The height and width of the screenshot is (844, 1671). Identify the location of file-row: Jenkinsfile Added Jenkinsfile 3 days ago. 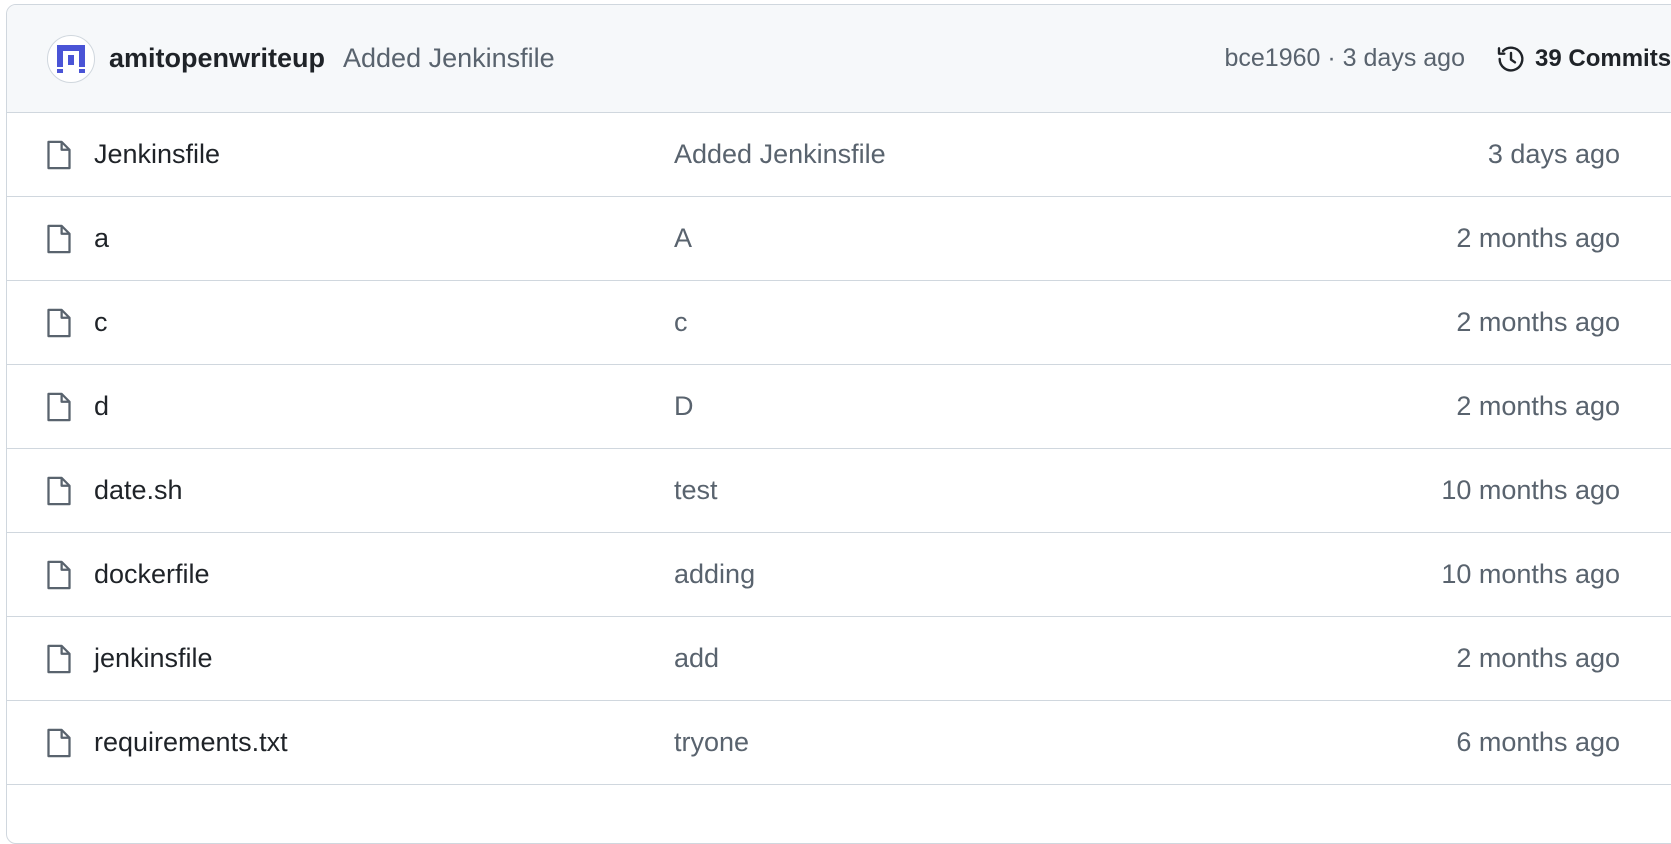
(839, 155).